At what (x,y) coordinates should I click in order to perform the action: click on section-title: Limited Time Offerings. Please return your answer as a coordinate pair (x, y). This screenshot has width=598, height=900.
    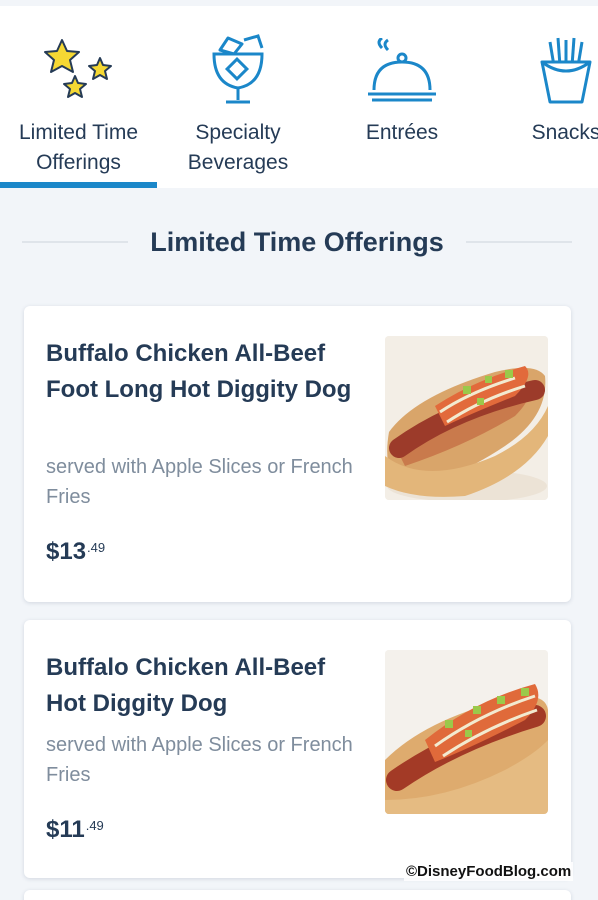
    Looking at the image, I should click on (297, 241).